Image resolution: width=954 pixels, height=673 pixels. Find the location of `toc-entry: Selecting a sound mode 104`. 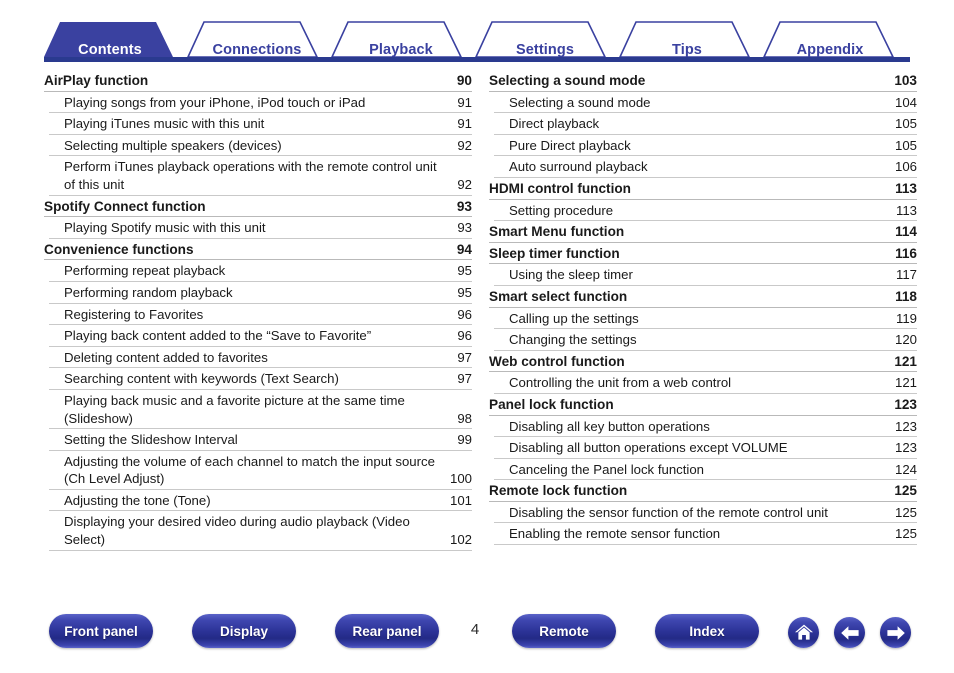

toc-entry: Selecting a sound mode 104 is located at coordinates (705, 103).